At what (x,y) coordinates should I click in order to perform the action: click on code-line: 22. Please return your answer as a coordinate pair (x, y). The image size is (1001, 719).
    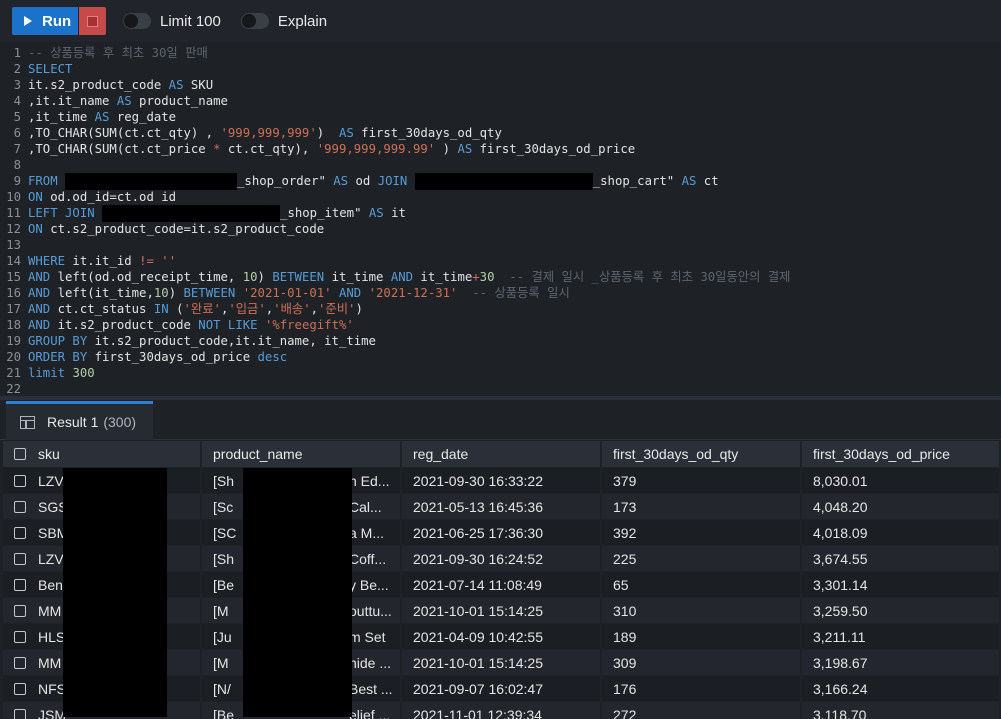
    Looking at the image, I should click on (500, 389).